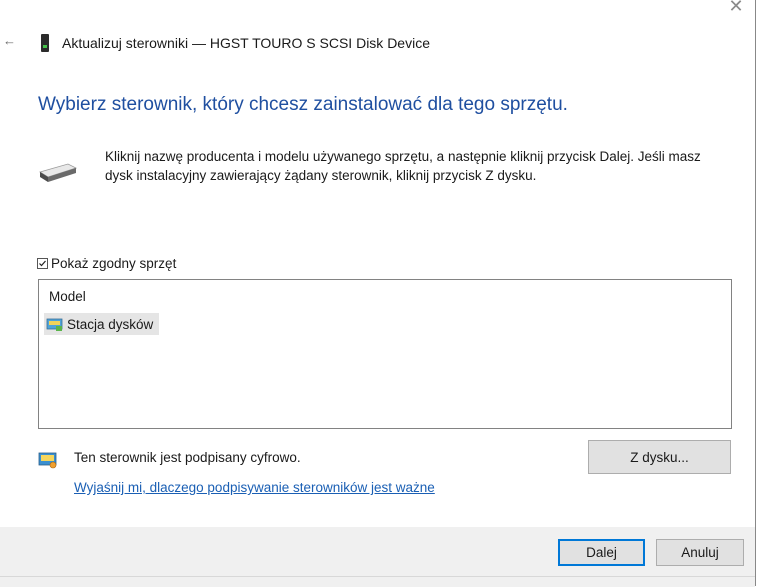  Describe the element at coordinates (114, 263) in the screenshot. I see `show-compatible-label: Pokaż zgodny sprzęt` at that location.